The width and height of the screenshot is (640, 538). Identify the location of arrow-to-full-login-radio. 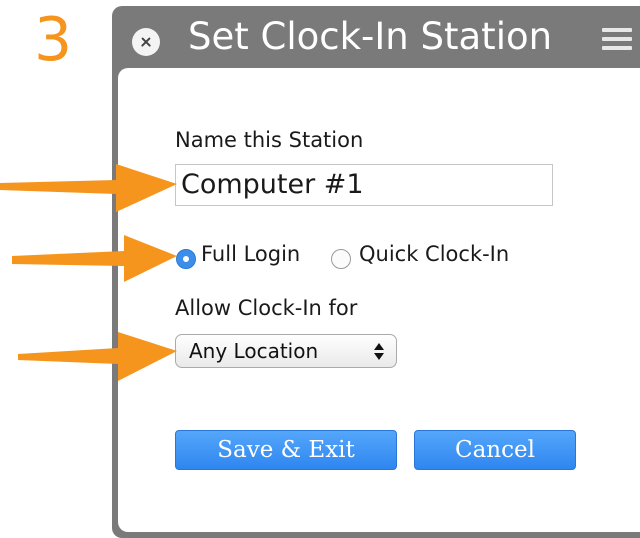
(94, 258).